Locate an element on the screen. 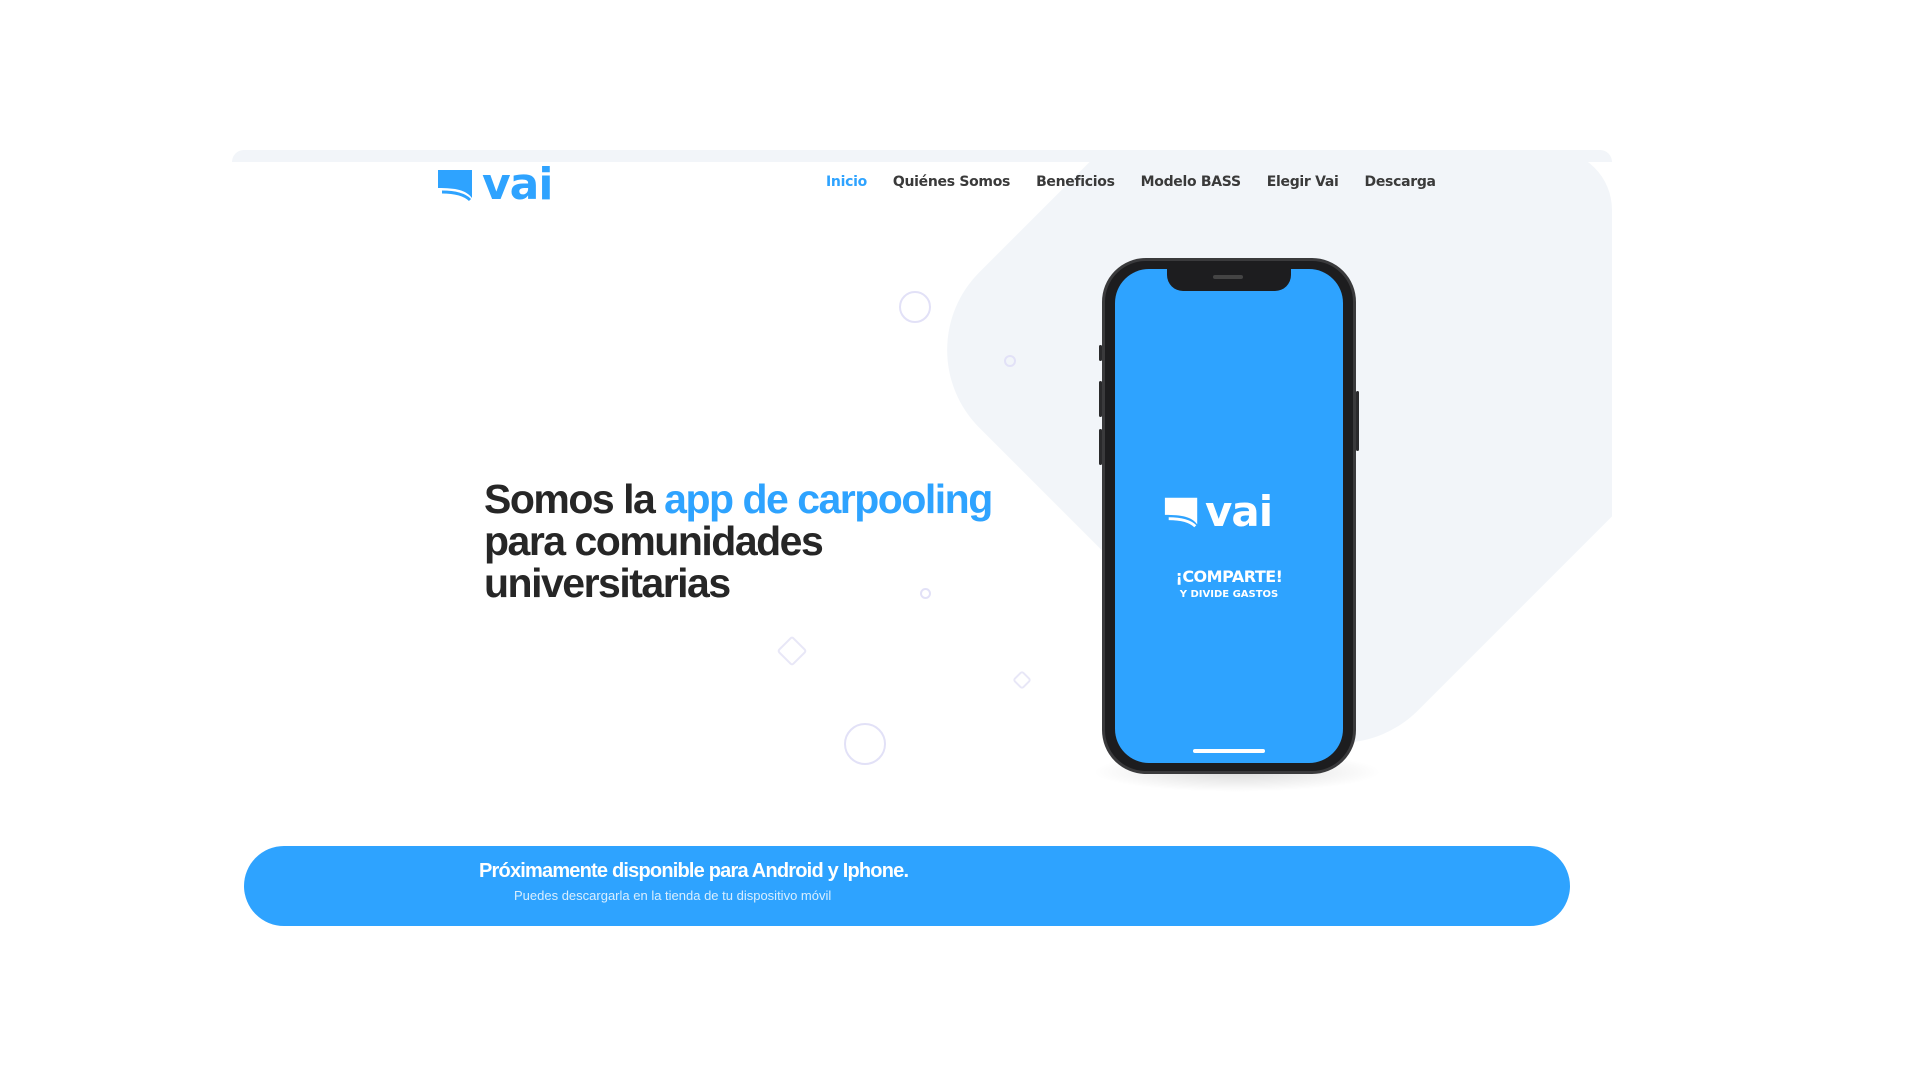 This screenshot has height=1080, width=1920. phone-screen: vai ¡COMPARTE! Y DIVIDE GASTOS is located at coordinates (1229, 516).